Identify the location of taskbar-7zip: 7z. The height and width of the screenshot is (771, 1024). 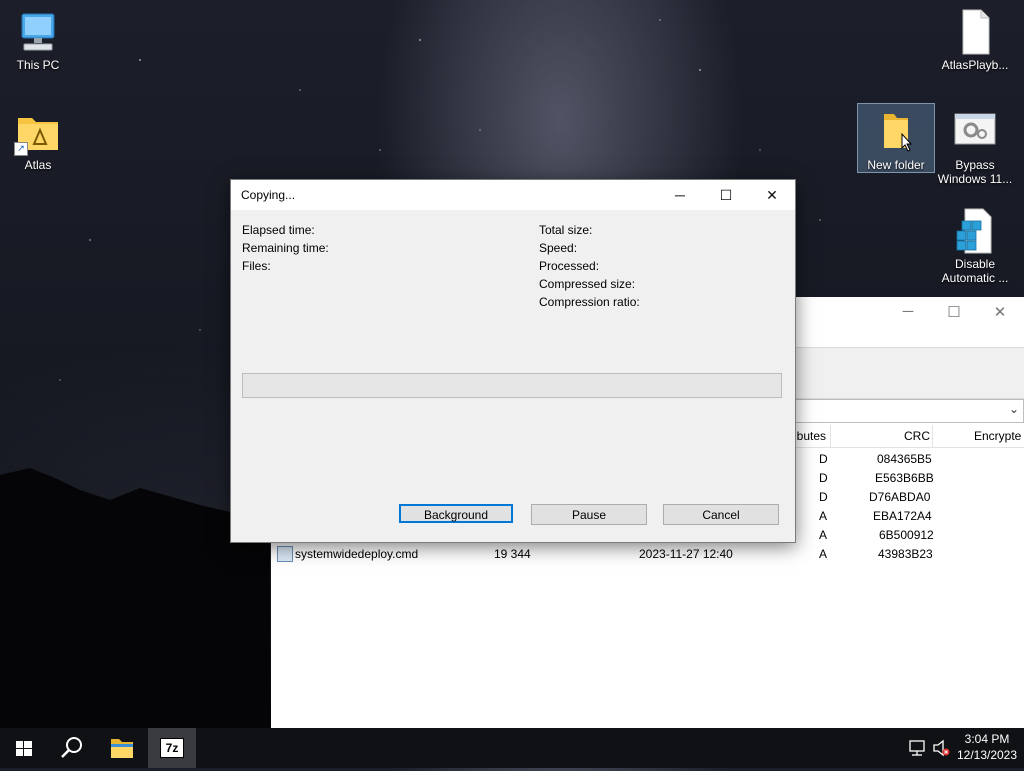
(172, 748).